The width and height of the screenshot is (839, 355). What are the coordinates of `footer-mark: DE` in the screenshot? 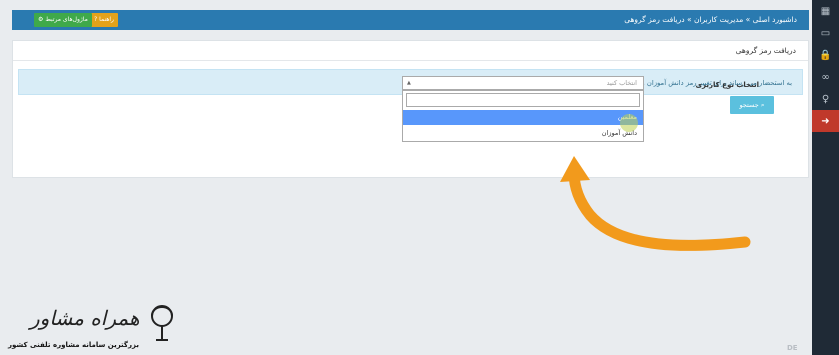 It's located at (792, 348).